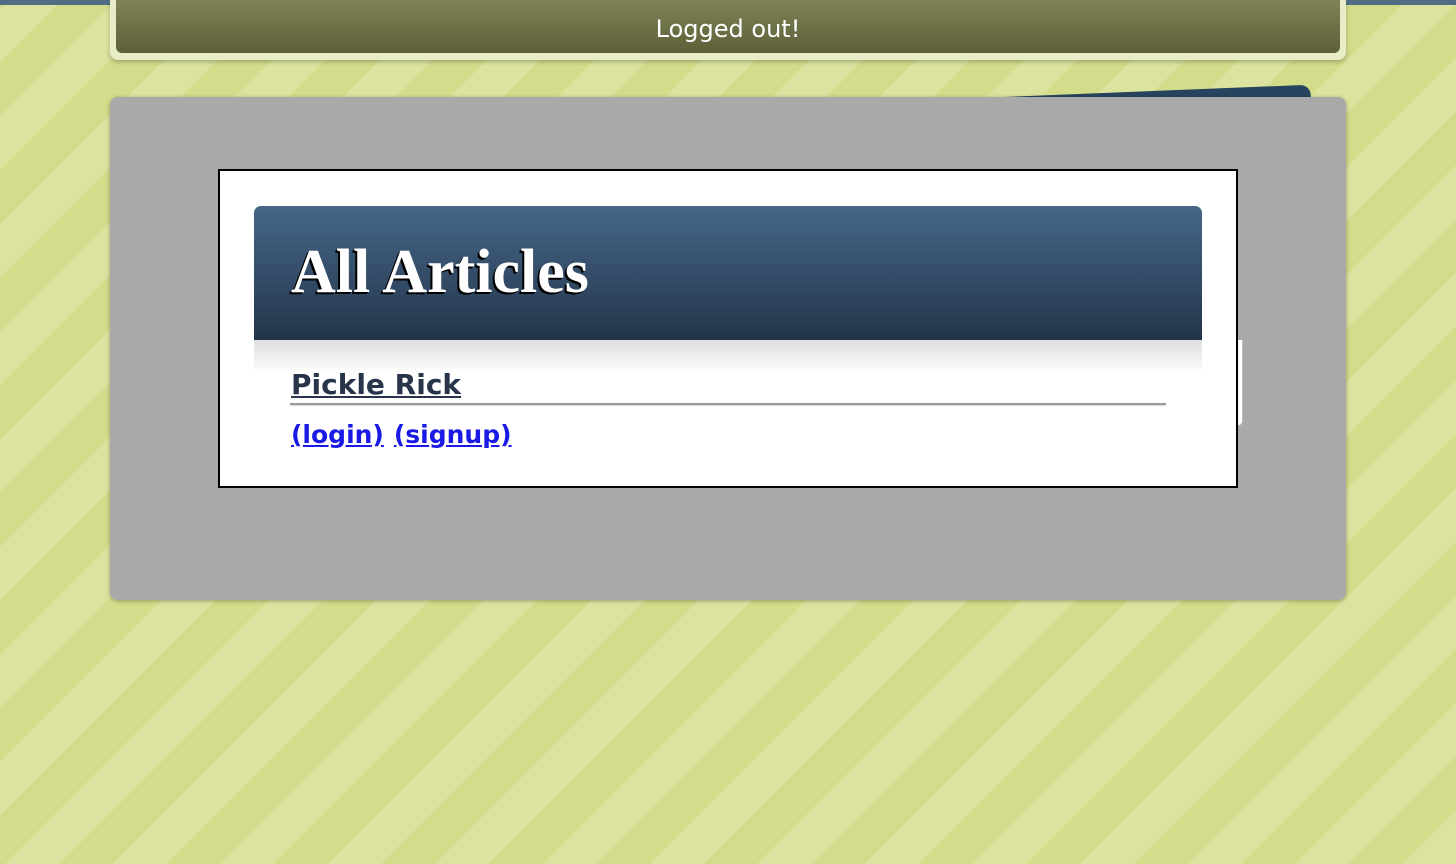 Image resolution: width=1456 pixels, height=864 pixels. Describe the element at coordinates (440, 272) in the screenshot. I see `page-title: All Articles` at that location.